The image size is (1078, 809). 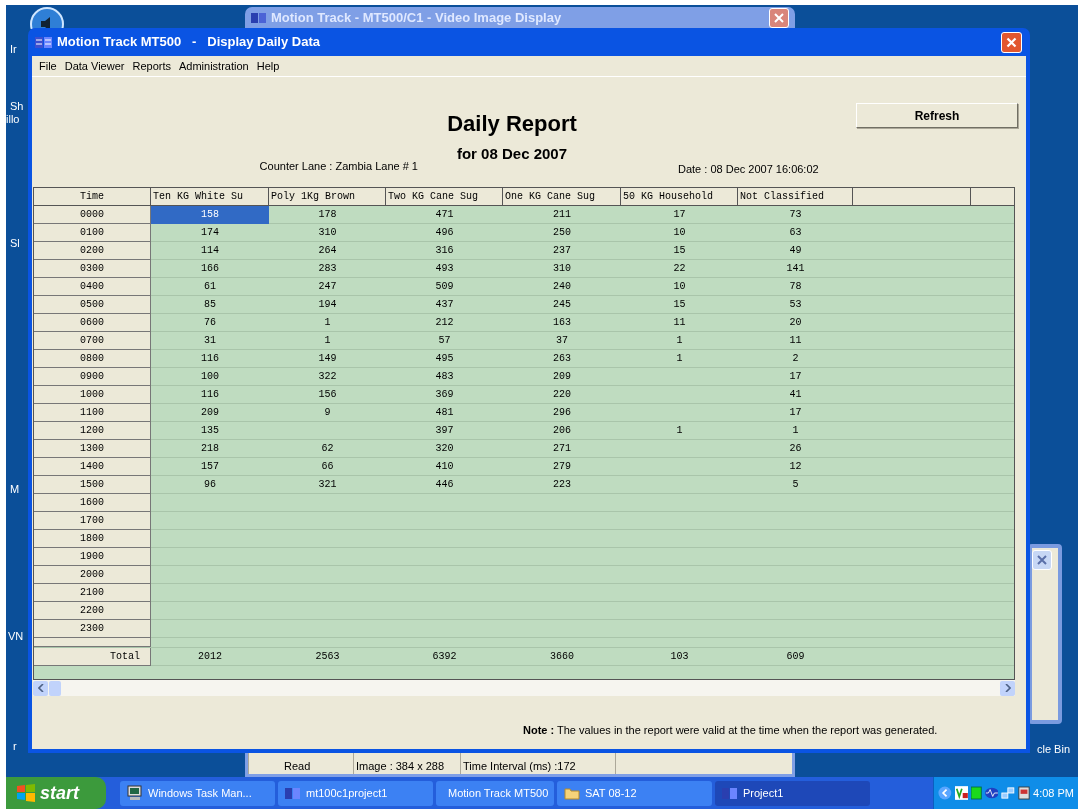 What do you see at coordinates (13, 49) in the screenshot?
I see `desktop-icon-label: Ir` at bounding box center [13, 49].